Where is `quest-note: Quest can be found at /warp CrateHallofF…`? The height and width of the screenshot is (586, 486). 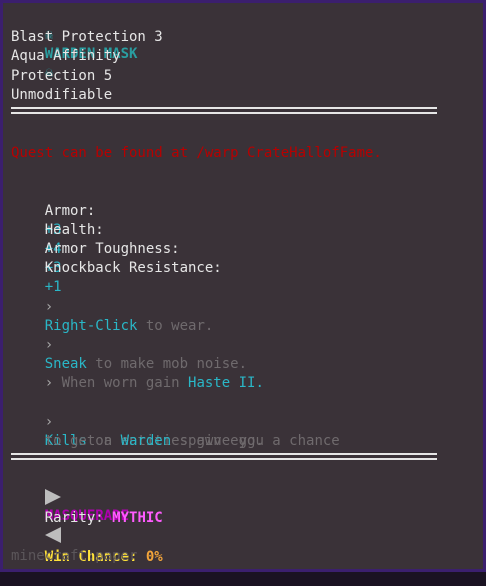 quest-note: Quest can be found at /warp CrateHallofF… is located at coordinates (196, 153).